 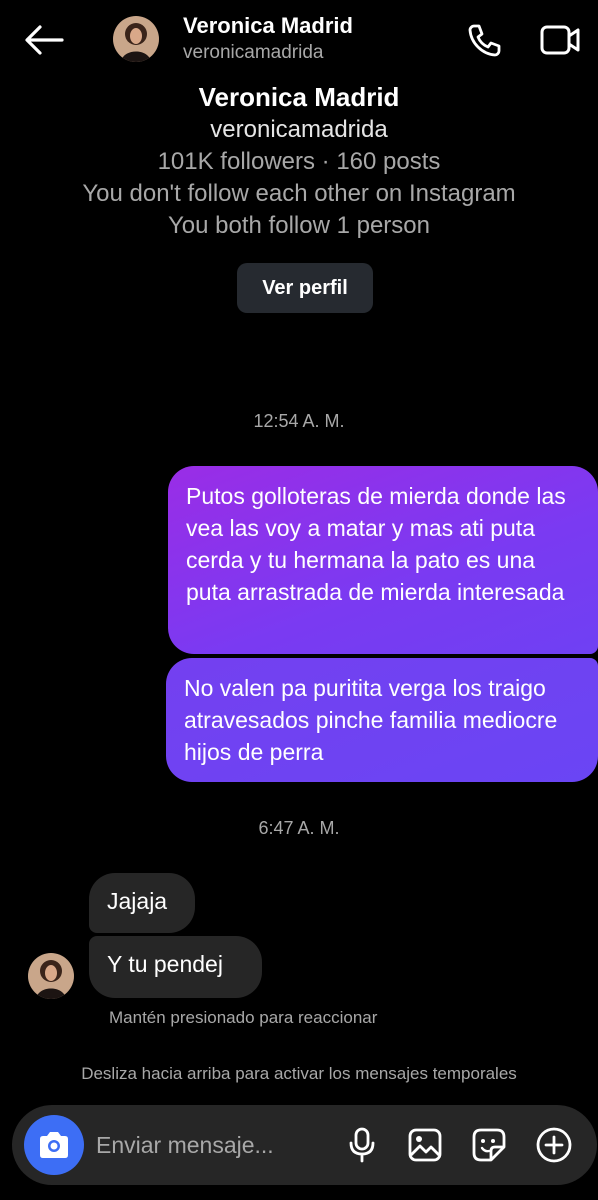 I want to click on sender-avatar, so click(x=51, y=976).